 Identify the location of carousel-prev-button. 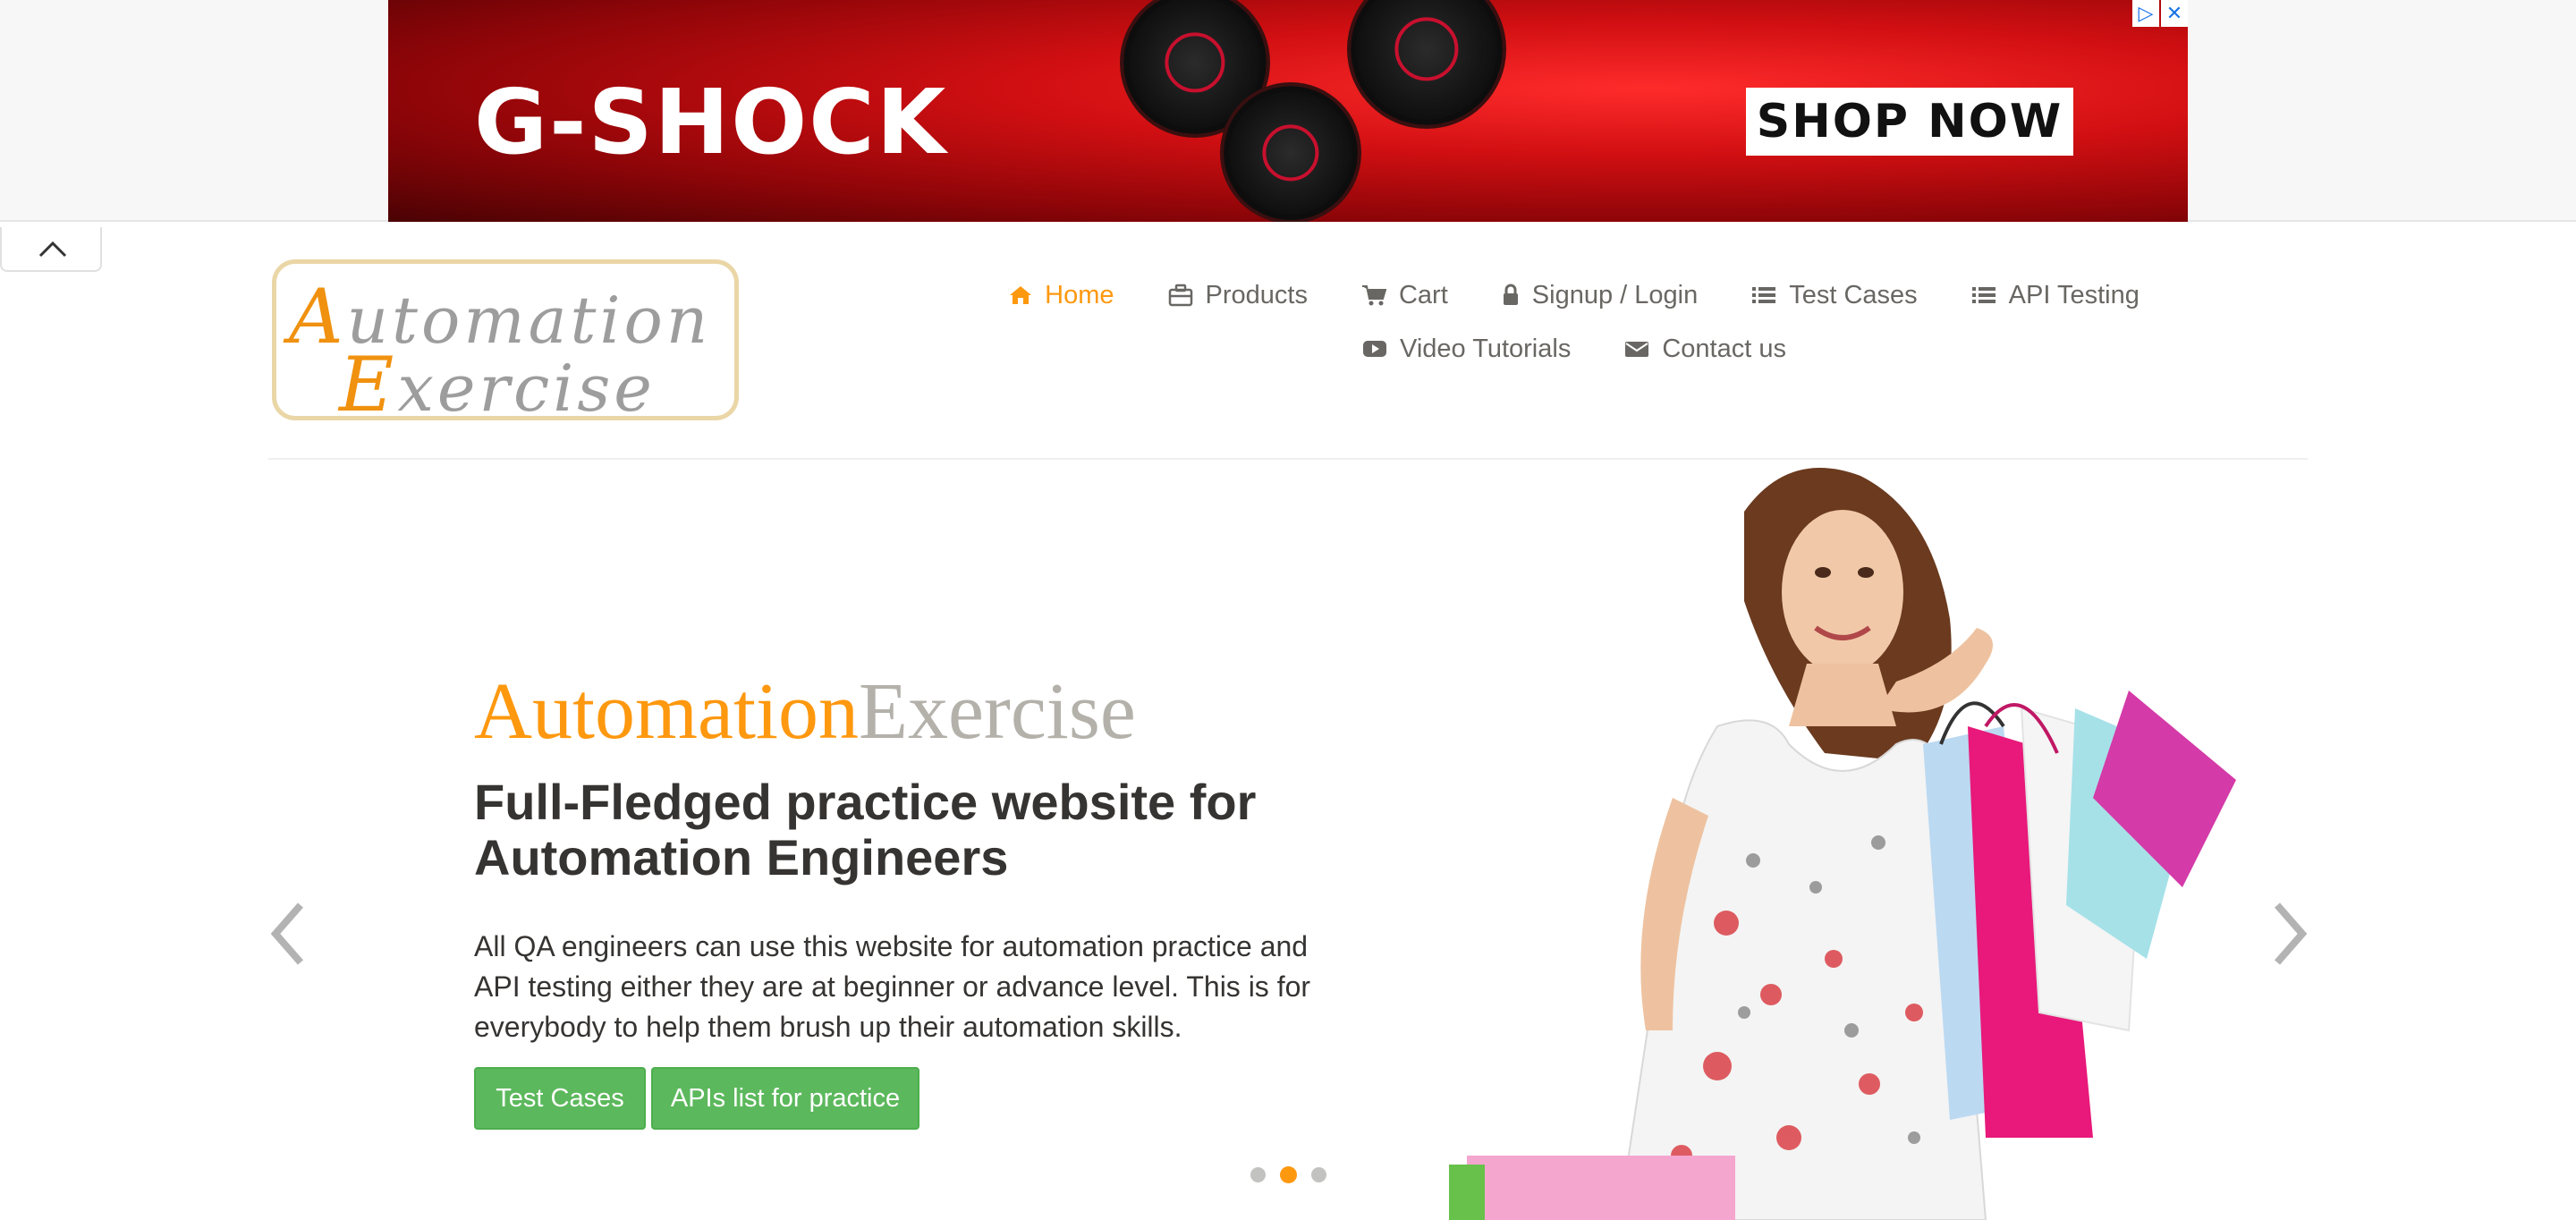
(288, 936).